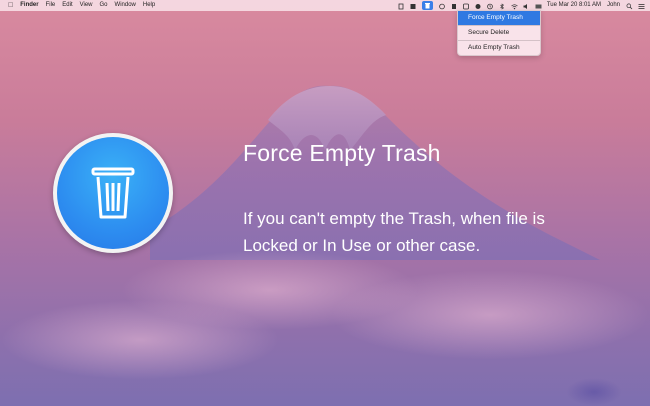 Image resolution: width=650 pixels, height=406 pixels. Describe the element at coordinates (499, 48) in the screenshot. I see `menu-item-auto-empty-trash: Auto Empty Trash` at that location.